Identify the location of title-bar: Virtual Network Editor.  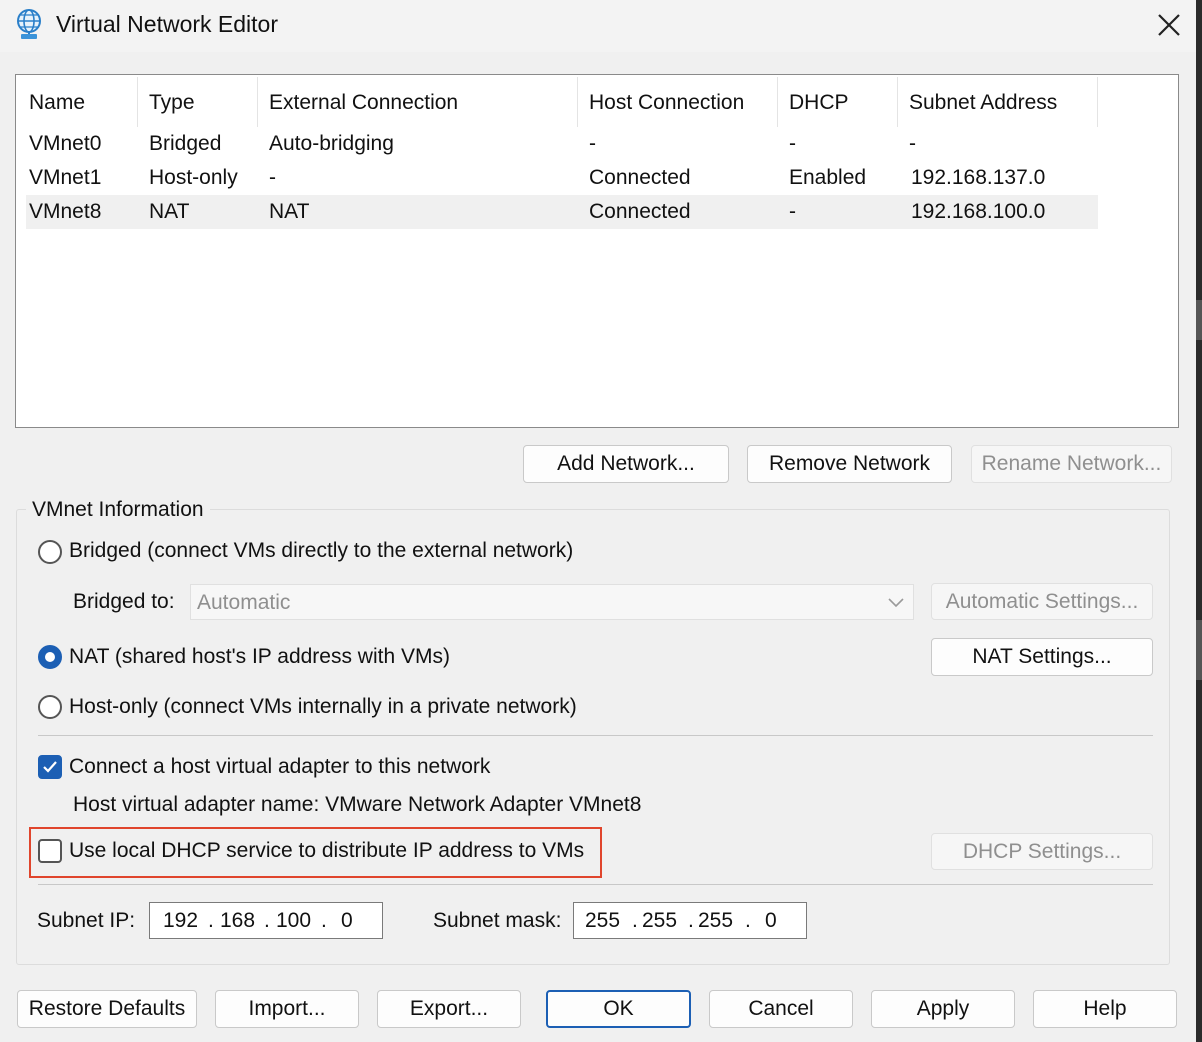
(601, 26).